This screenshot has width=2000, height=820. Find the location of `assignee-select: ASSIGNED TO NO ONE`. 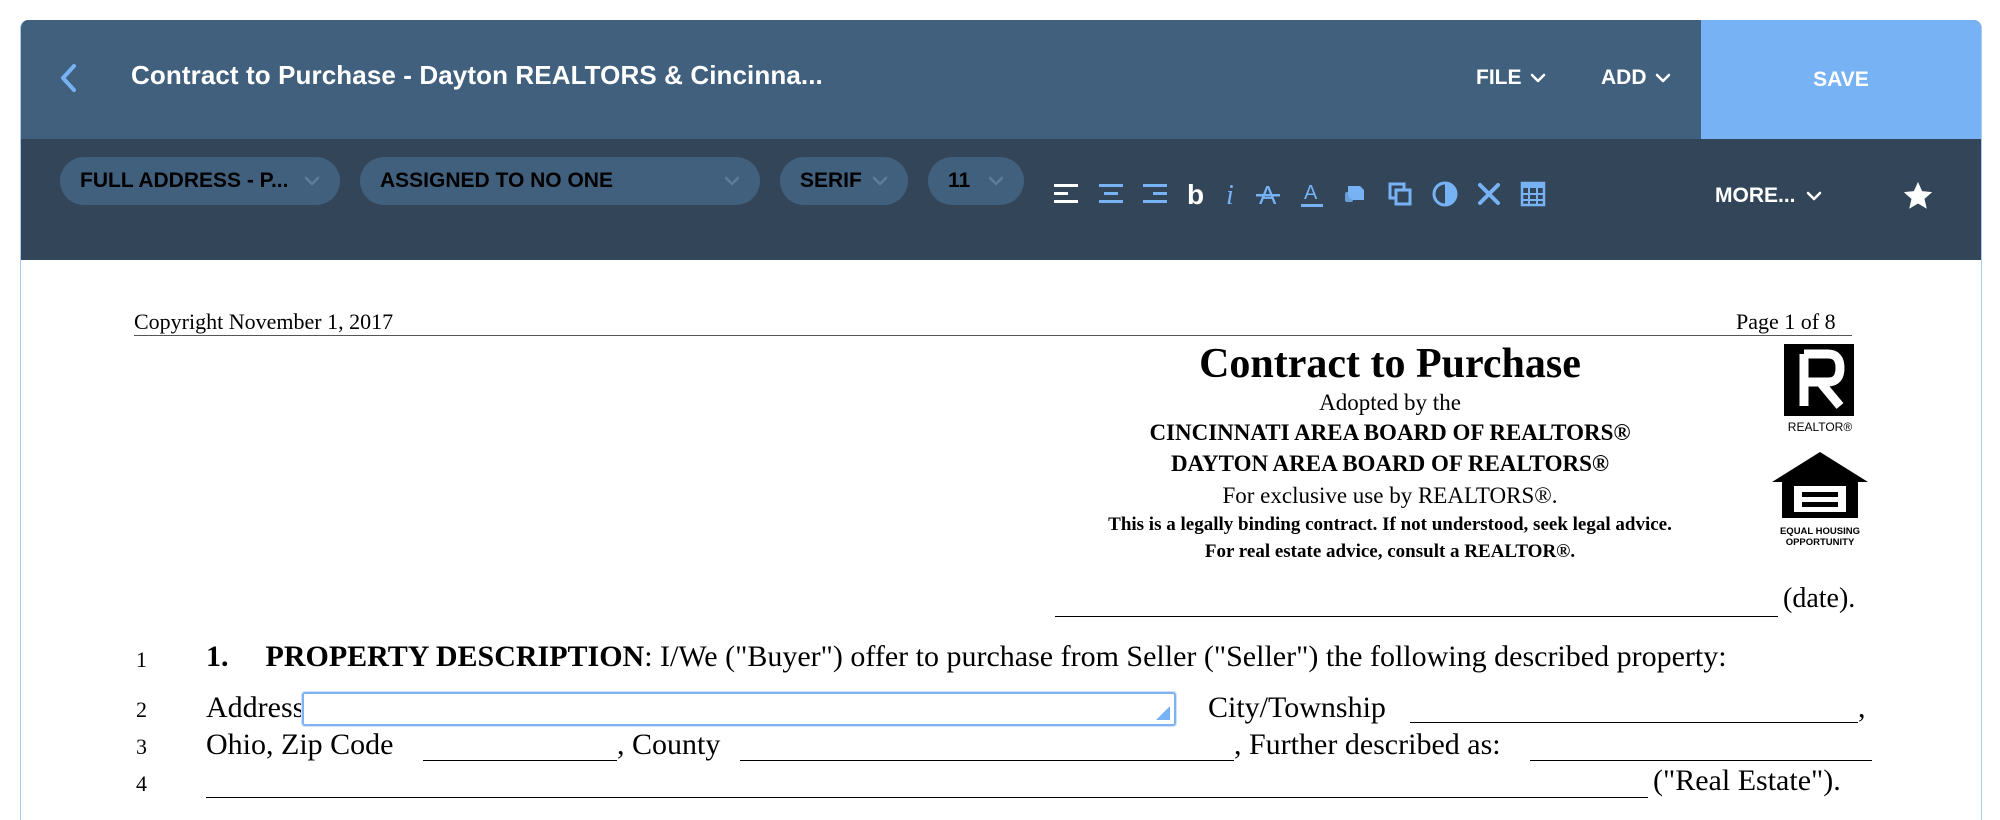

assignee-select: ASSIGNED TO NO ONE is located at coordinates (560, 181).